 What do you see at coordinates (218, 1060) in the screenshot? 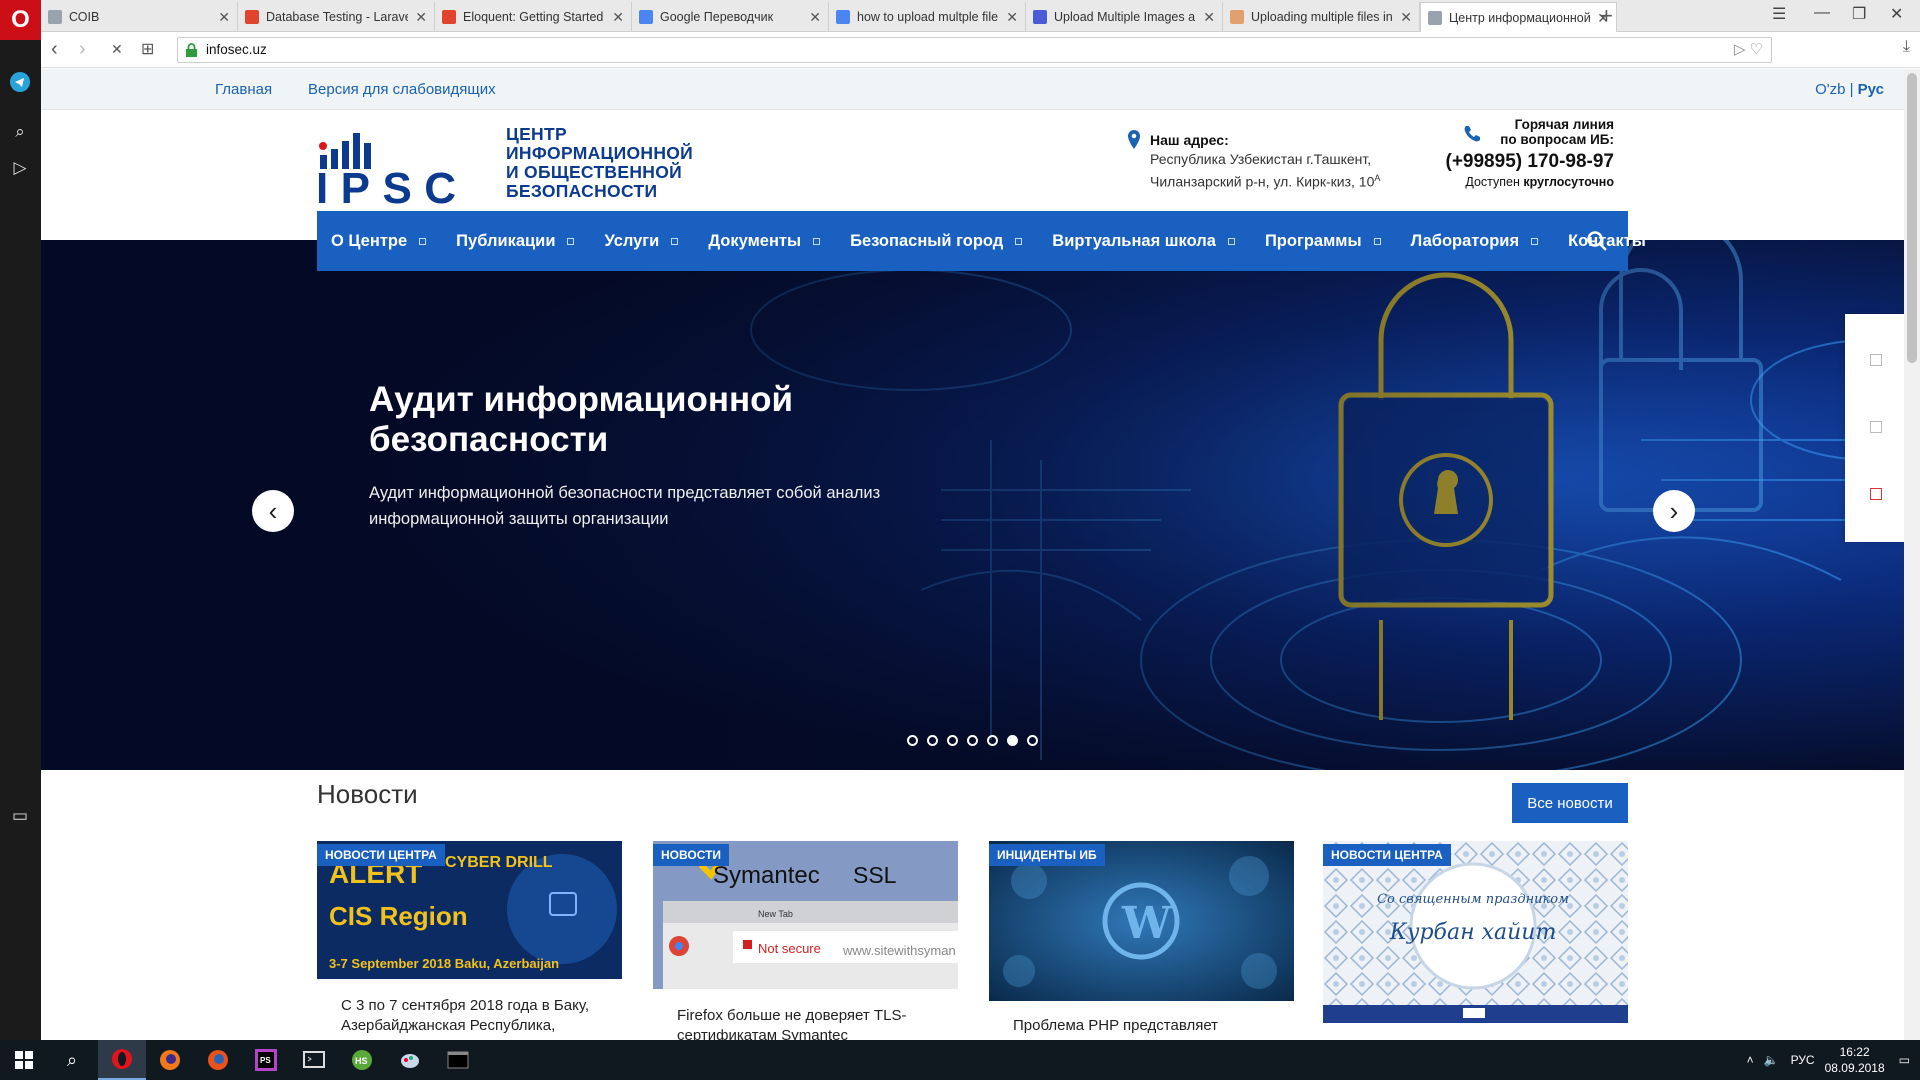
I see `firefox-dev-taskbar-icon` at bounding box center [218, 1060].